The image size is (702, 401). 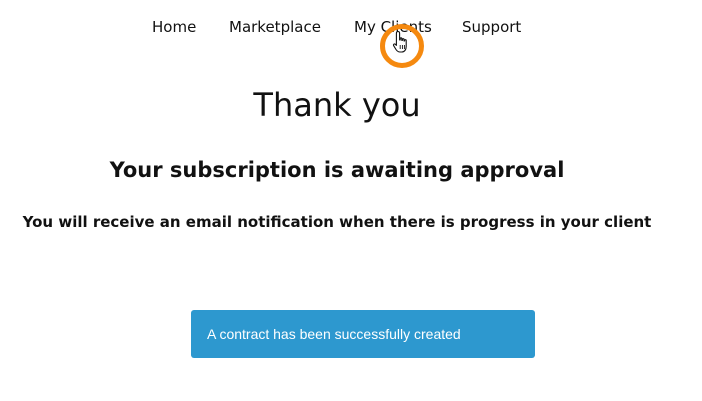 What do you see at coordinates (351, 27) in the screenshot?
I see `top-navigation: Home Marketplace My Clients Support` at bounding box center [351, 27].